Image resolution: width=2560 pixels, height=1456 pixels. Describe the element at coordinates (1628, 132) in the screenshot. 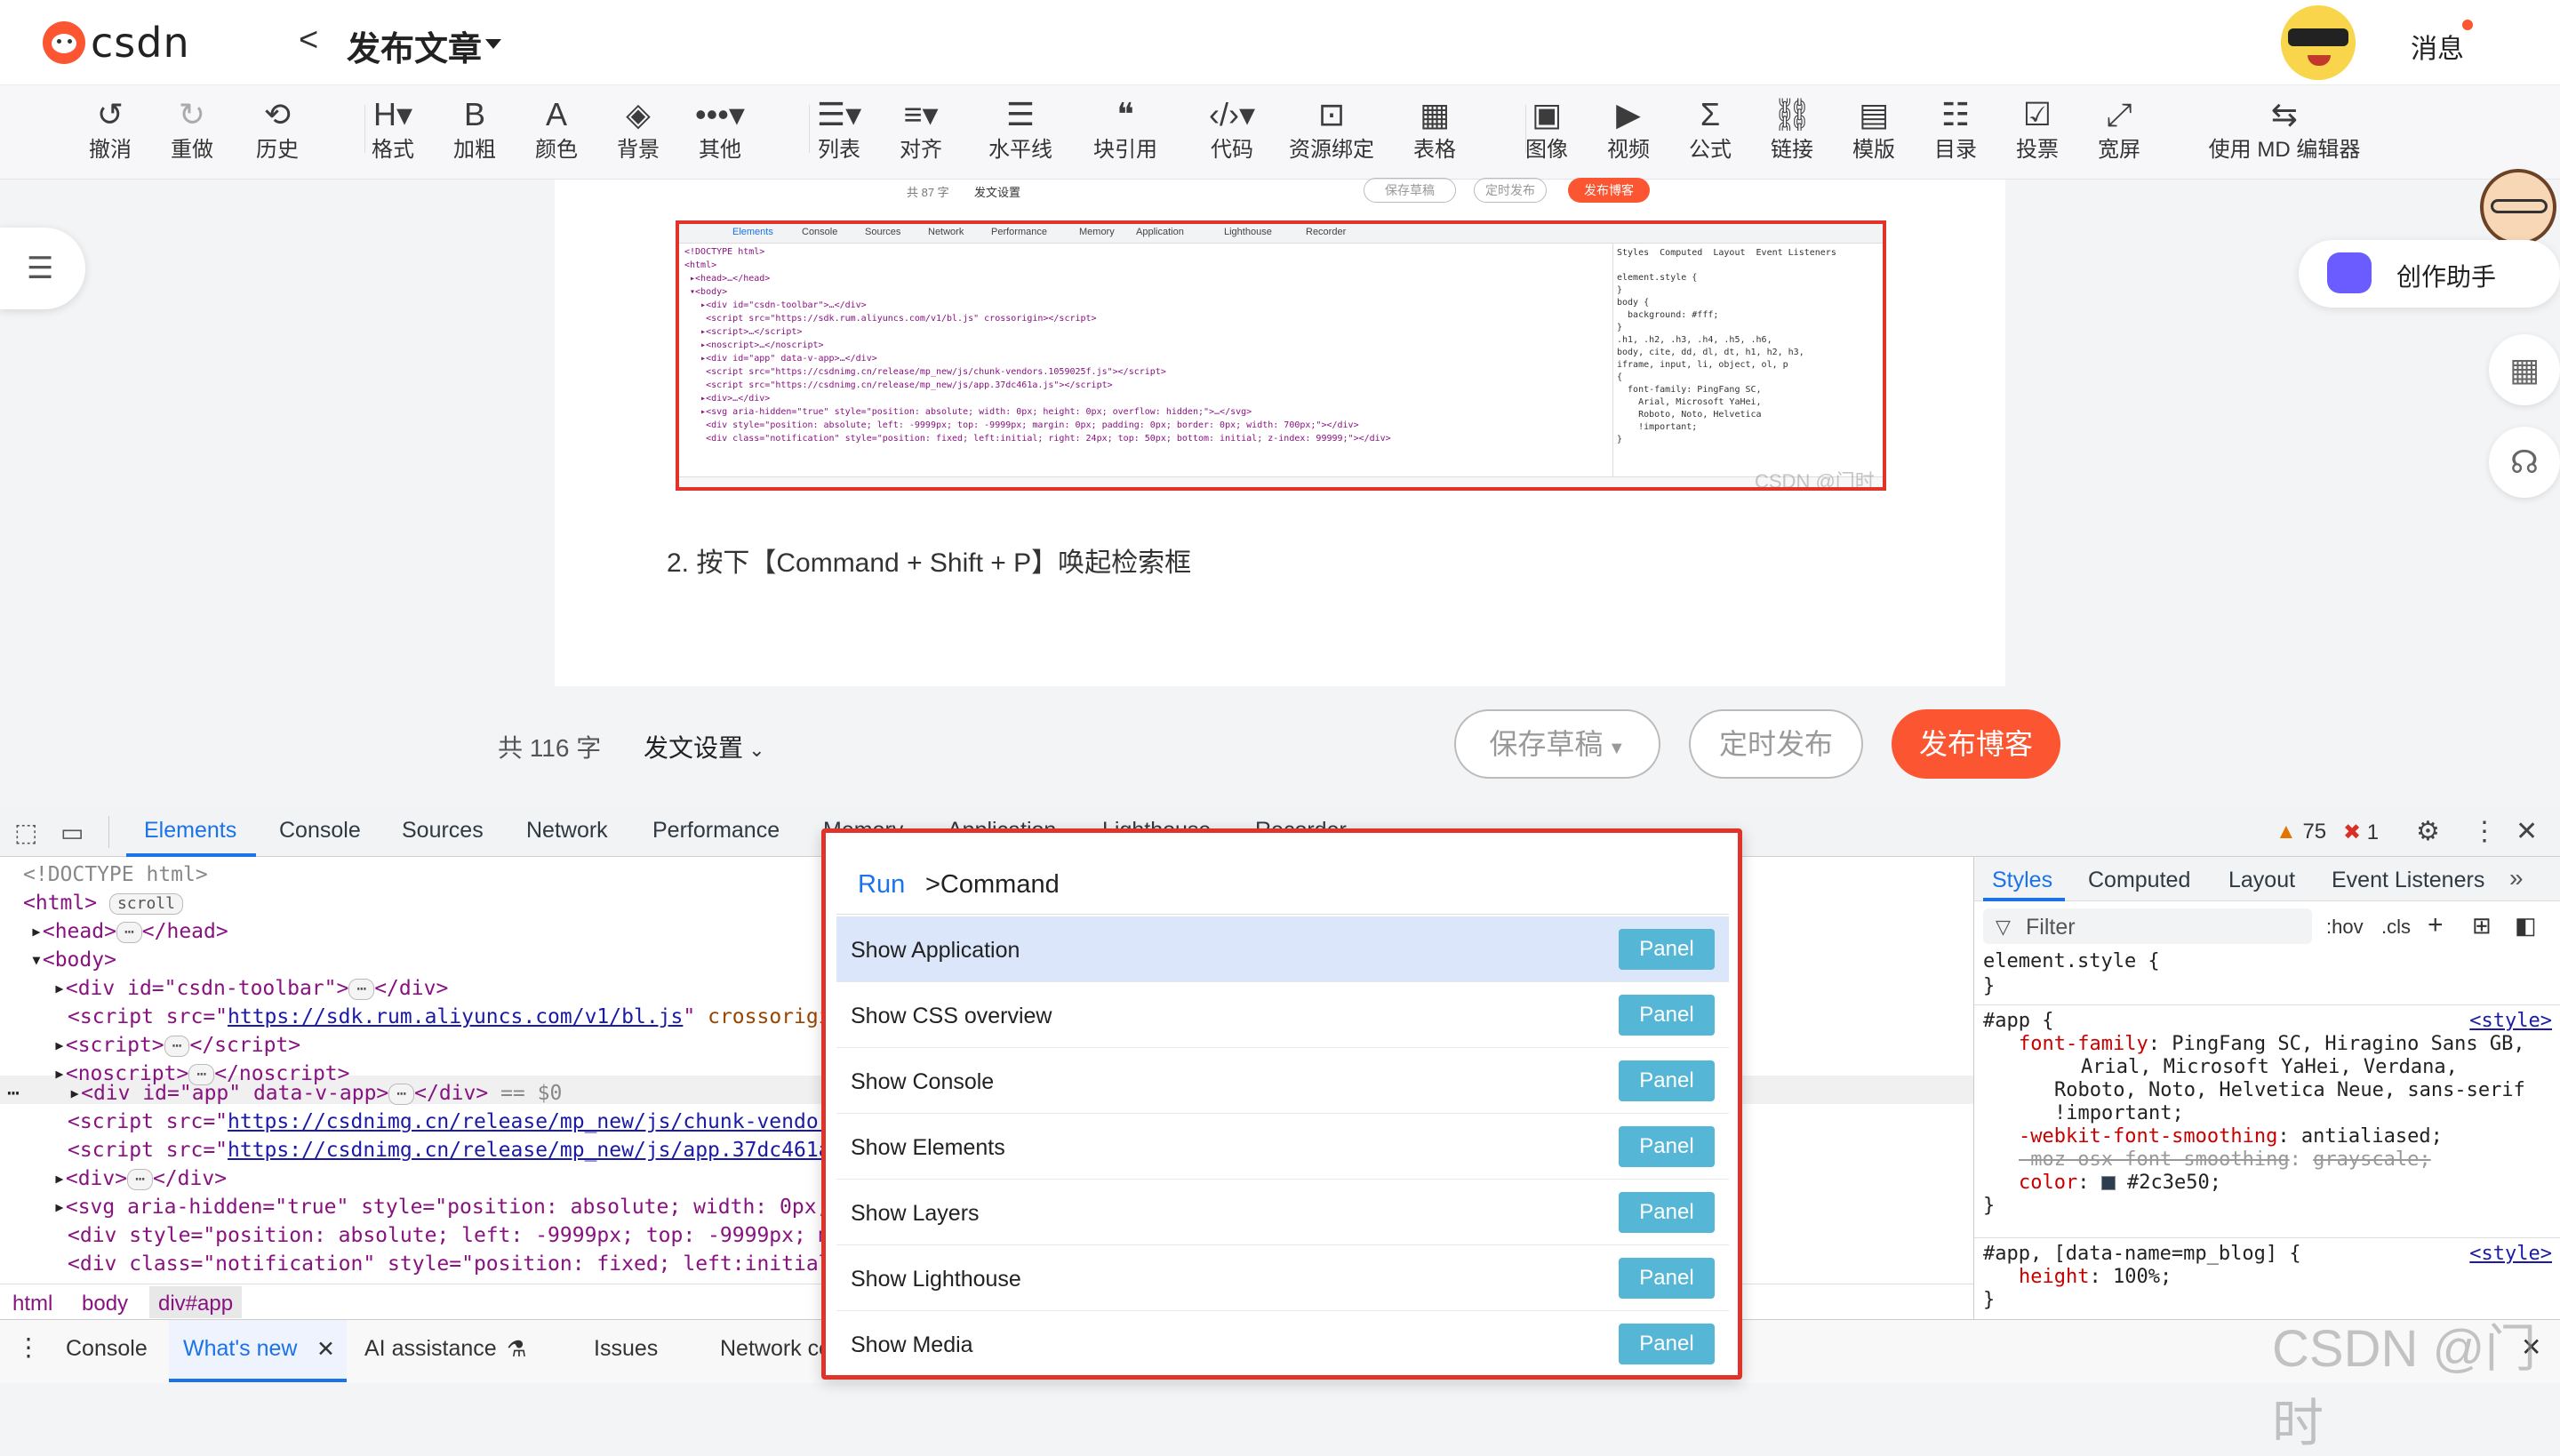

I see `toolbar-video-button: ▶ 视频` at that location.